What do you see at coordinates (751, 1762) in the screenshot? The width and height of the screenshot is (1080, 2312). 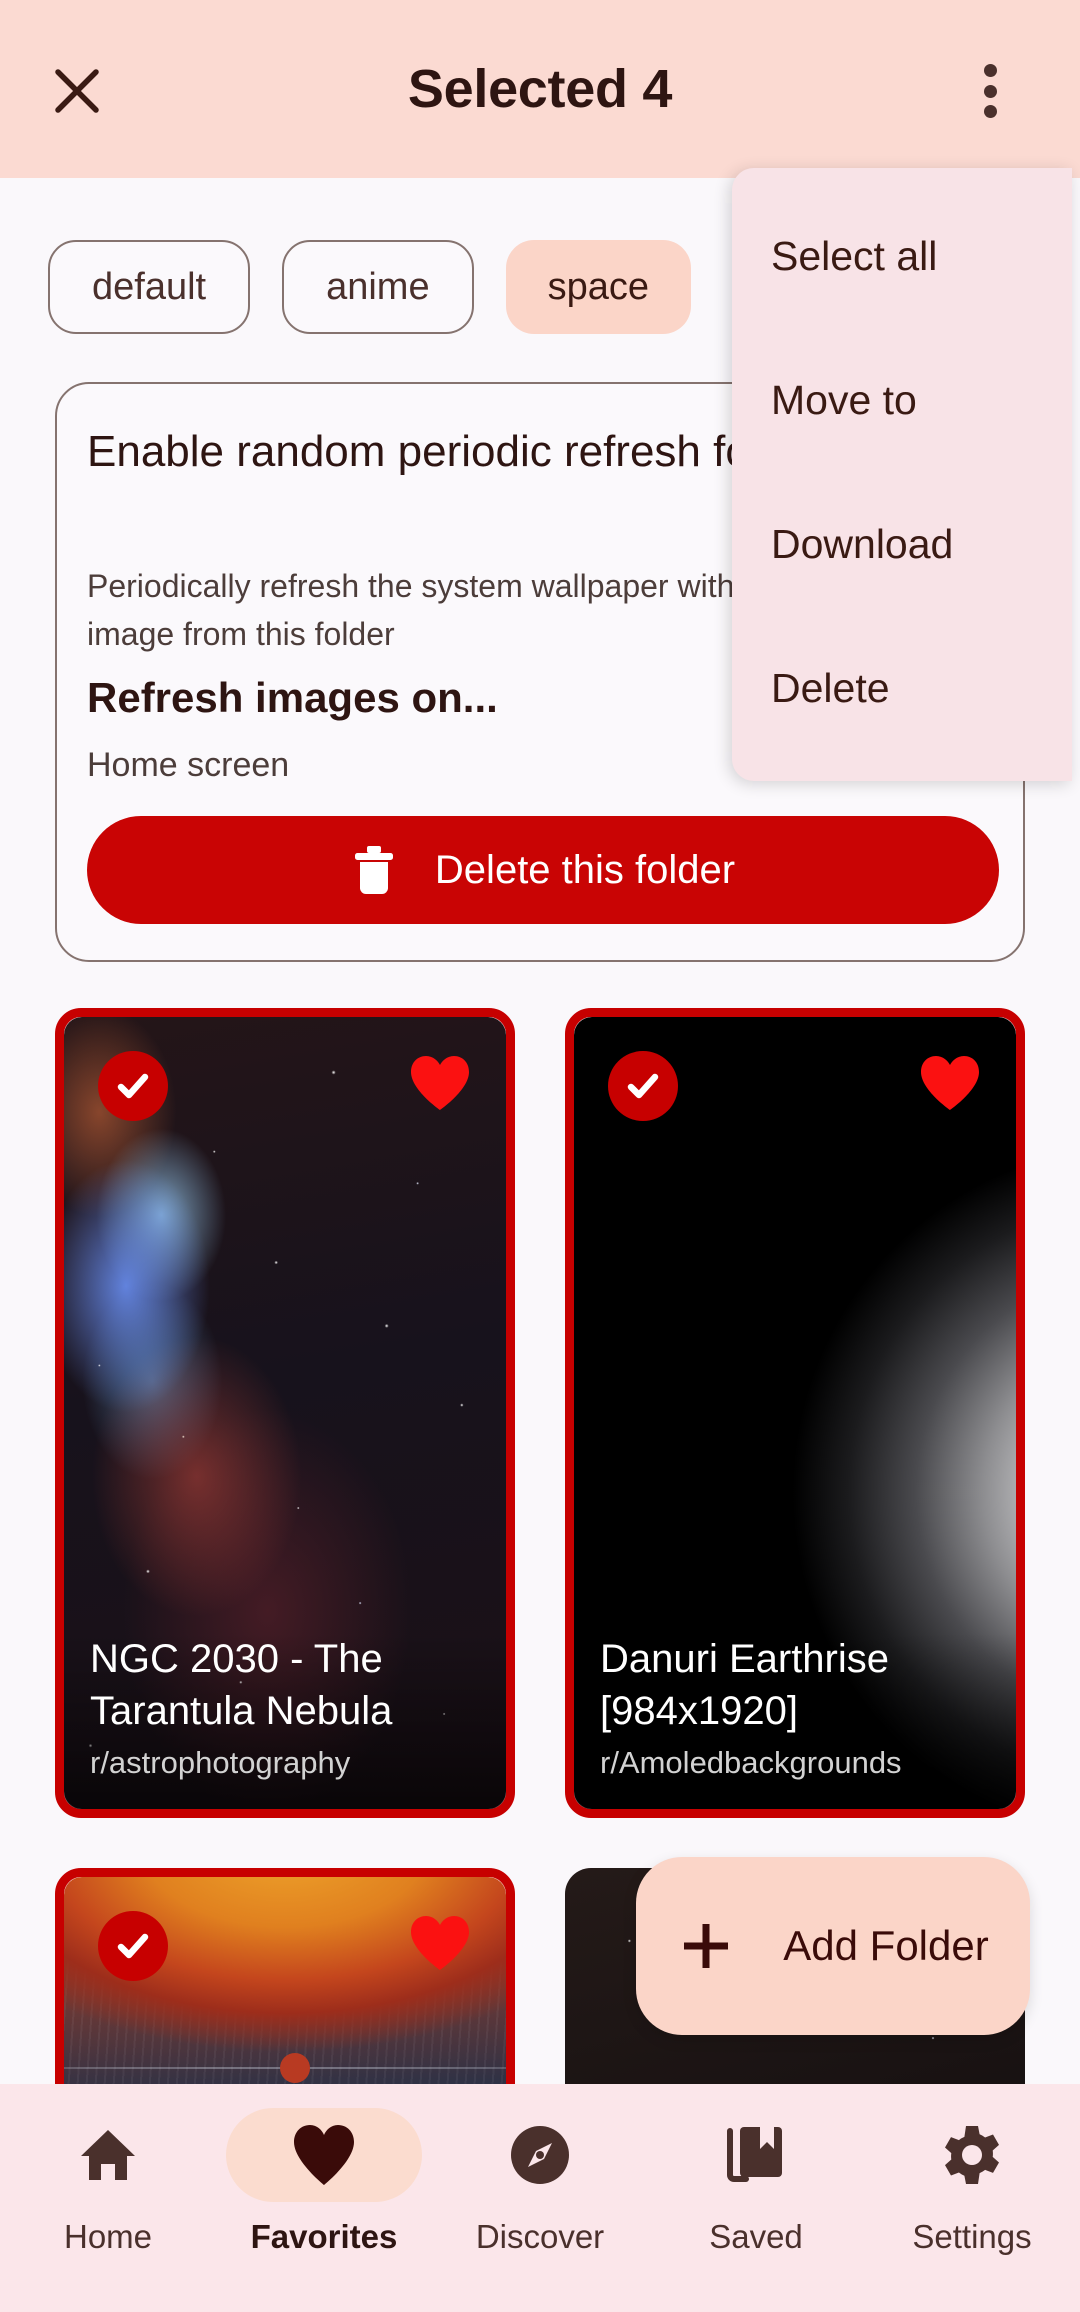 I see `card-subreddit: r/Amoledbackgrounds` at bounding box center [751, 1762].